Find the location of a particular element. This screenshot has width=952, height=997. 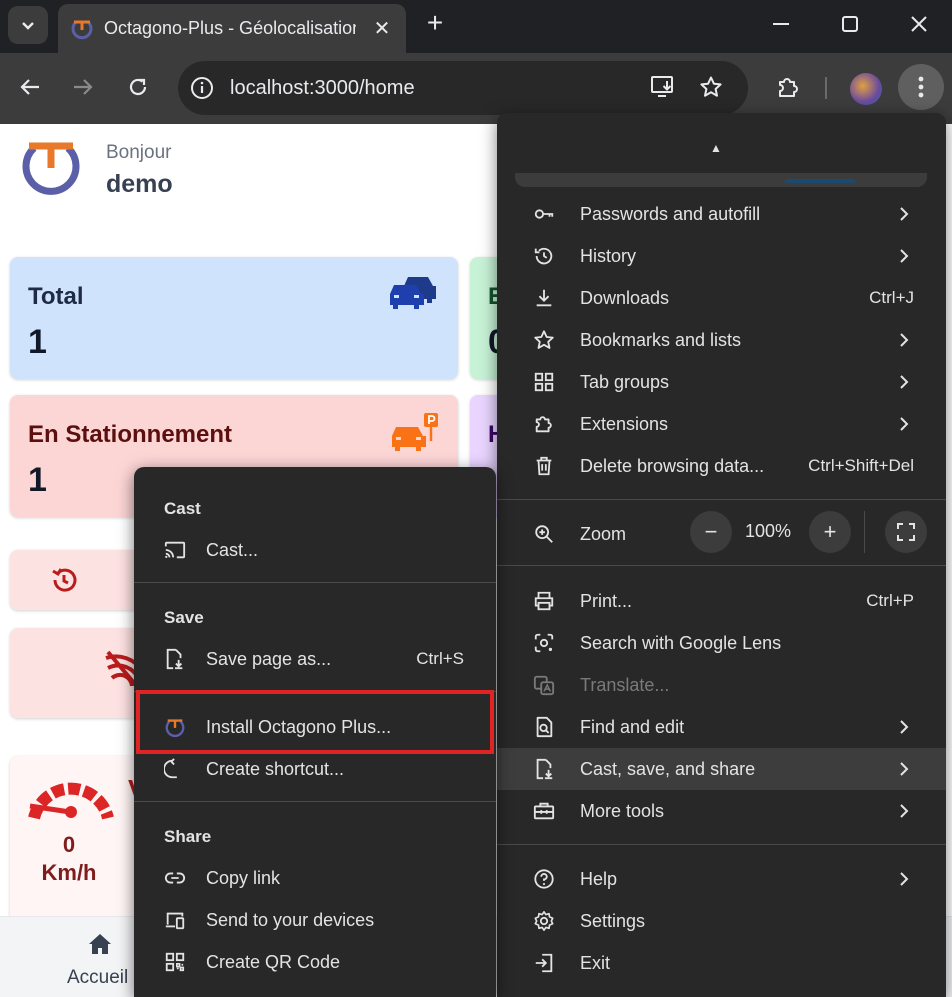

reload-button is located at coordinates (138, 87).